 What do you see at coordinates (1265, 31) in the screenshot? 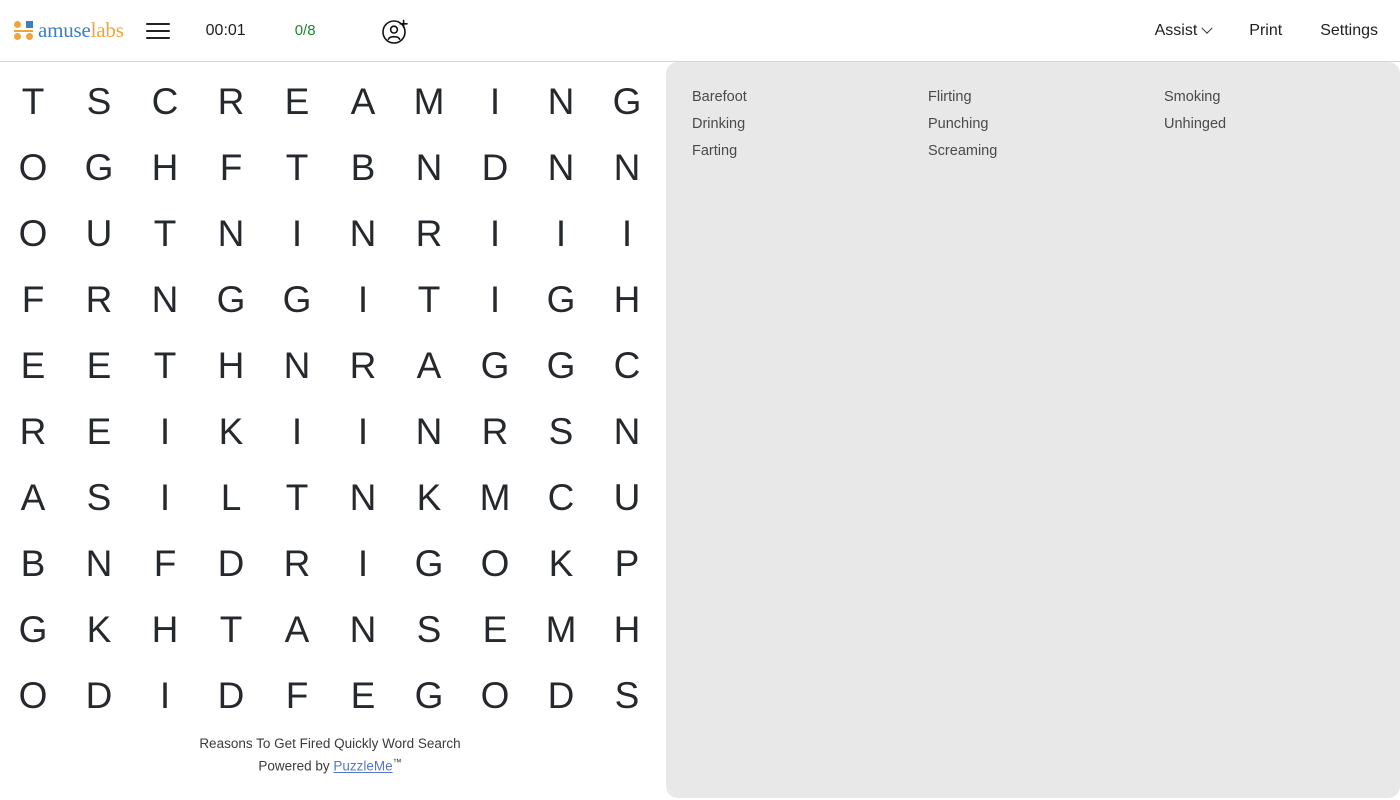
I see `print-button: Print` at bounding box center [1265, 31].